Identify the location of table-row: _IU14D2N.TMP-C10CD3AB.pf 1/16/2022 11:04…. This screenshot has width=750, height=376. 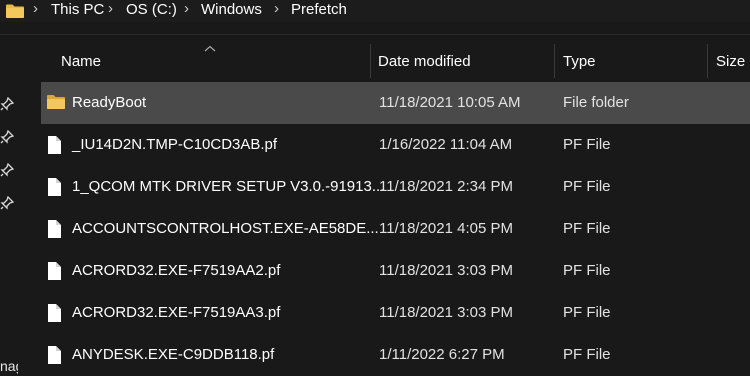
(395, 145).